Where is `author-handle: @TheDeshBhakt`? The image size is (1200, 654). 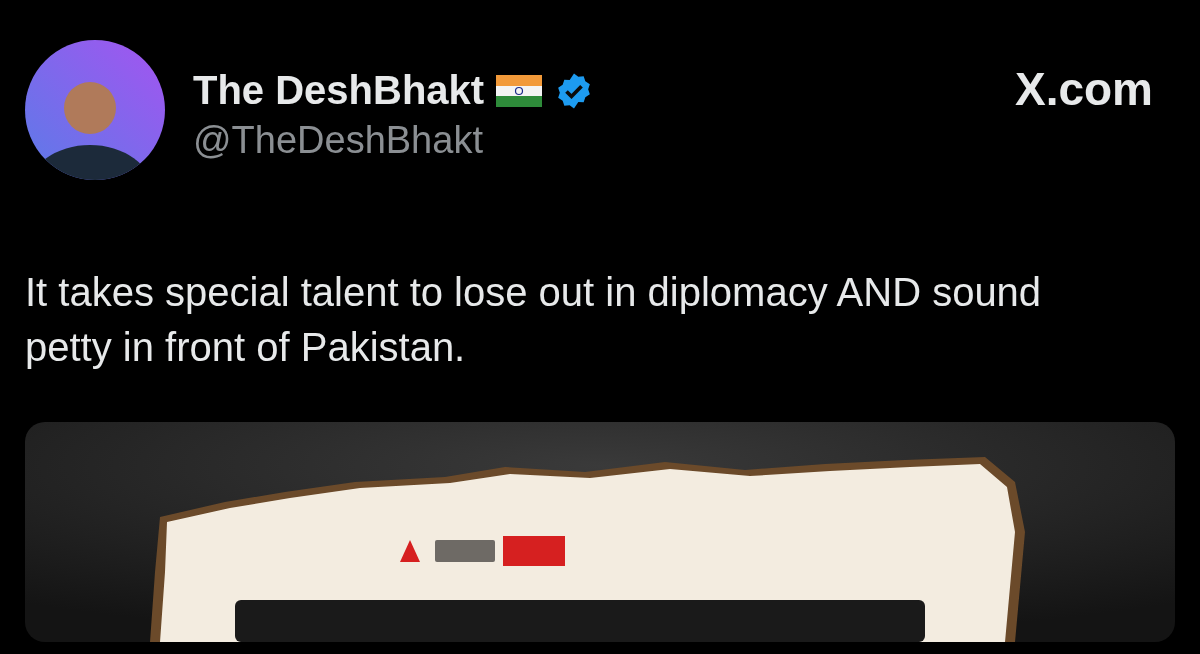 author-handle: @TheDeshBhakt is located at coordinates (590, 140).